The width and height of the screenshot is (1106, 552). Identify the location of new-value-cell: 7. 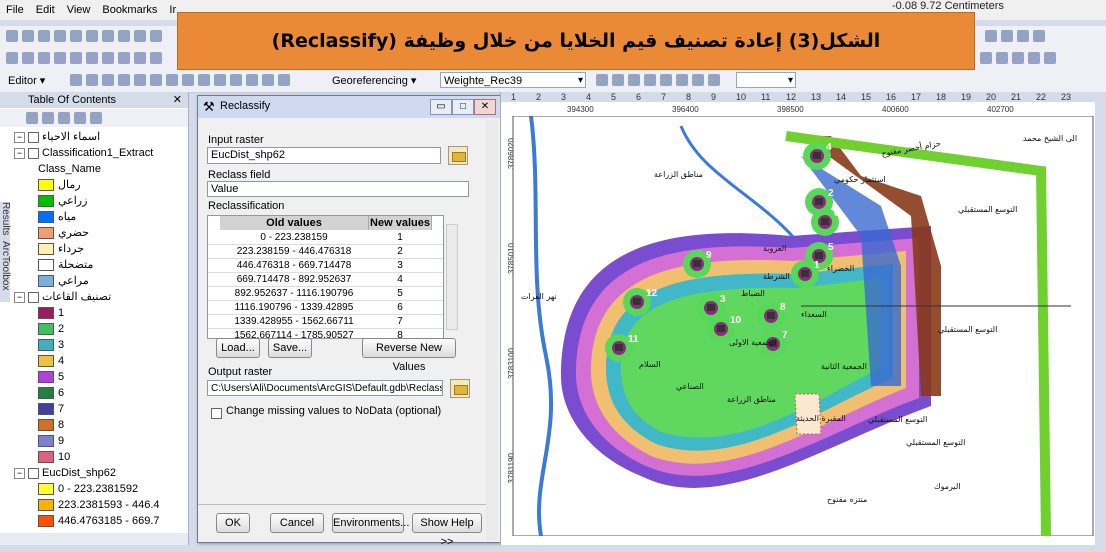
(400, 321).